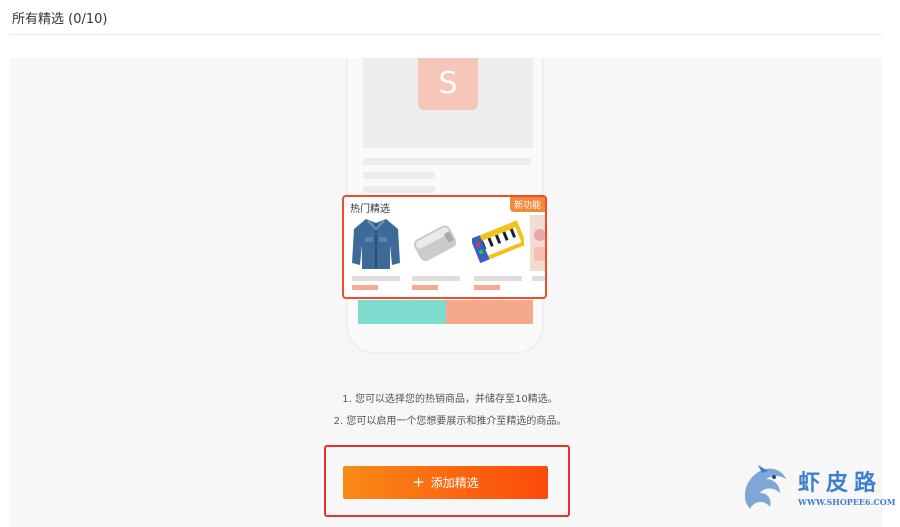 The image size is (900, 527). I want to click on hint-line-1: 1. 您可以选择您的热销商品，并储存至10精选。, so click(450, 399).